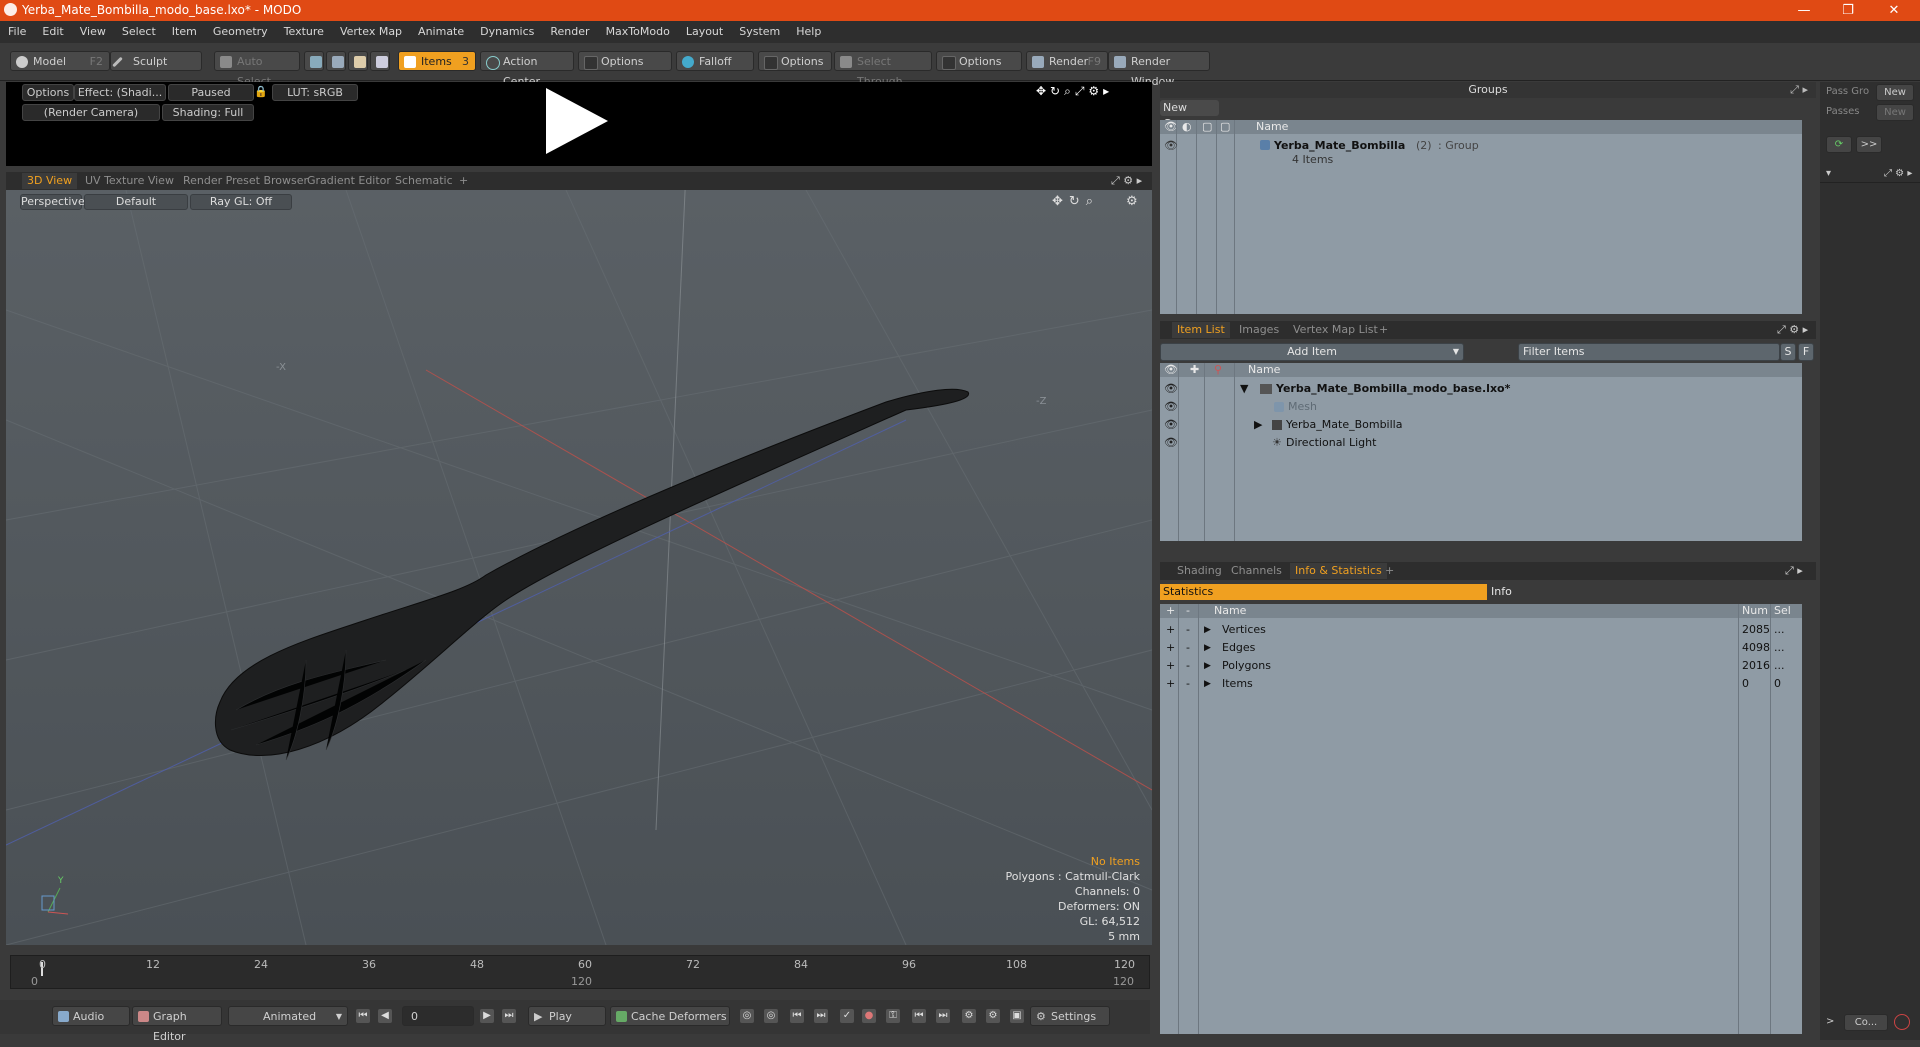  Describe the element at coordinates (91, 1016) in the screenshot. I see `audio-button: Audio` at that location.